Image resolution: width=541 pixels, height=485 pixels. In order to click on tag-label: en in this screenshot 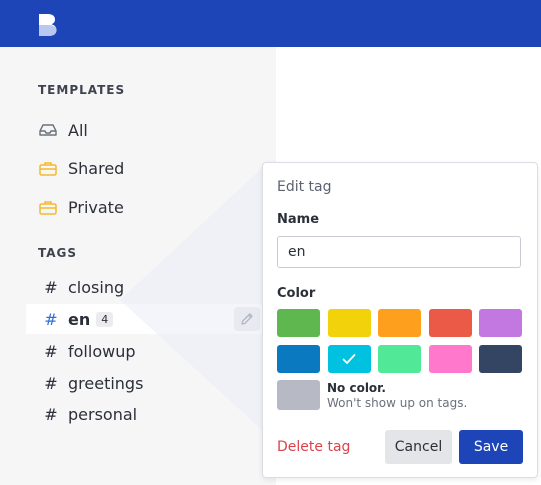, I will do `click(79, 319)`.